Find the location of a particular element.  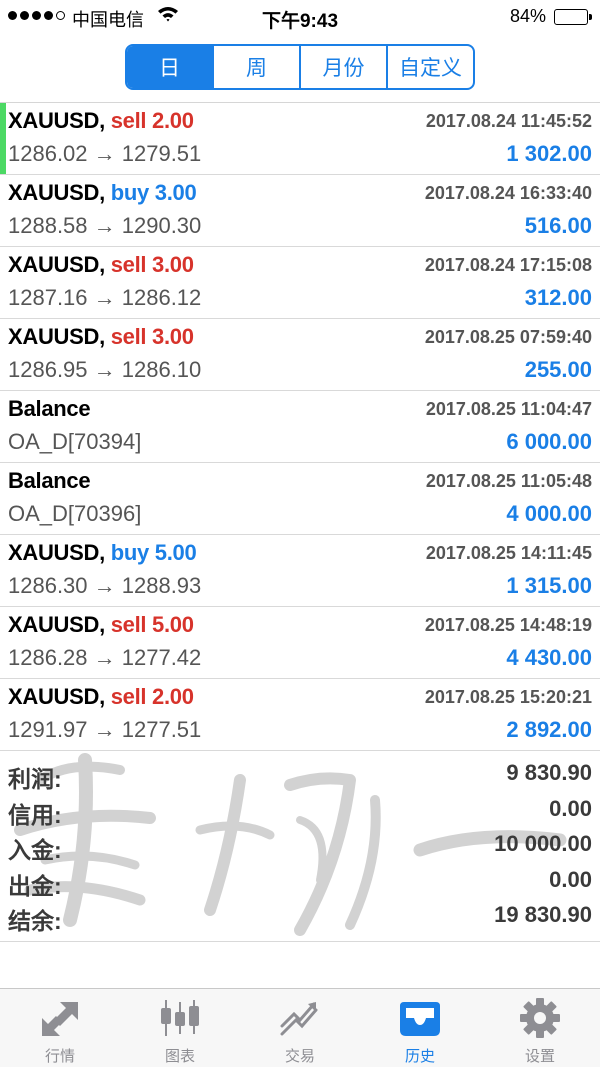

row-amount: 516.00 is located at coordinates (558, 225).